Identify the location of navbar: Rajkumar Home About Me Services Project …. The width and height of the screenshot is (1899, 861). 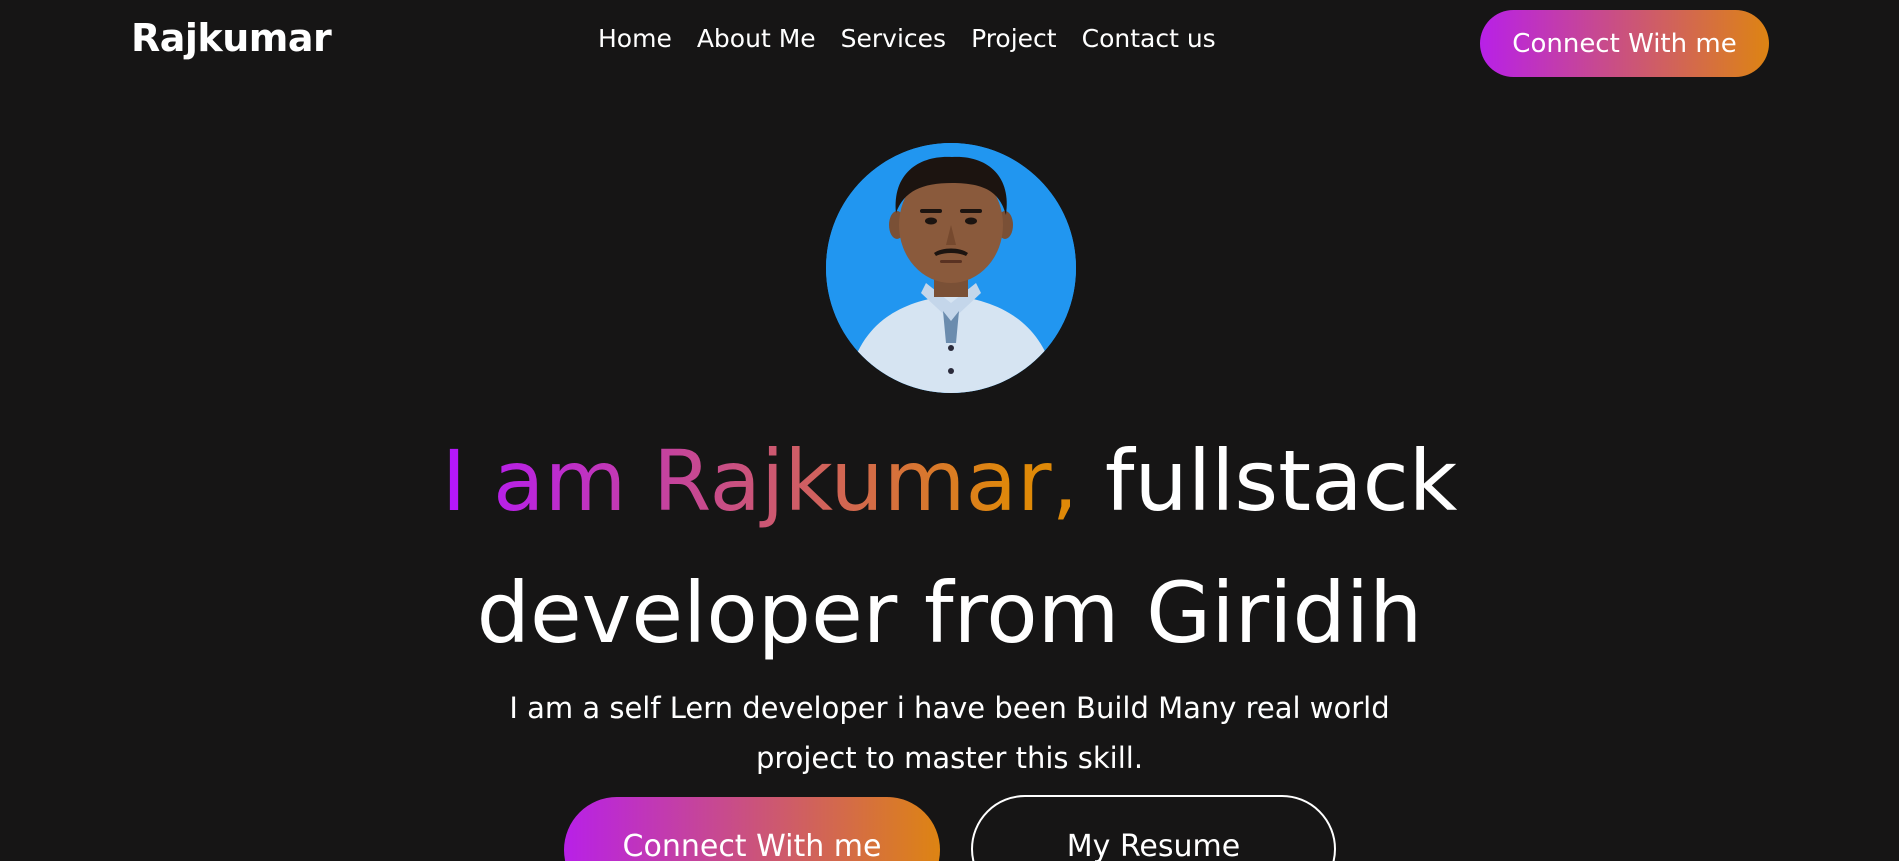
(949, 43).